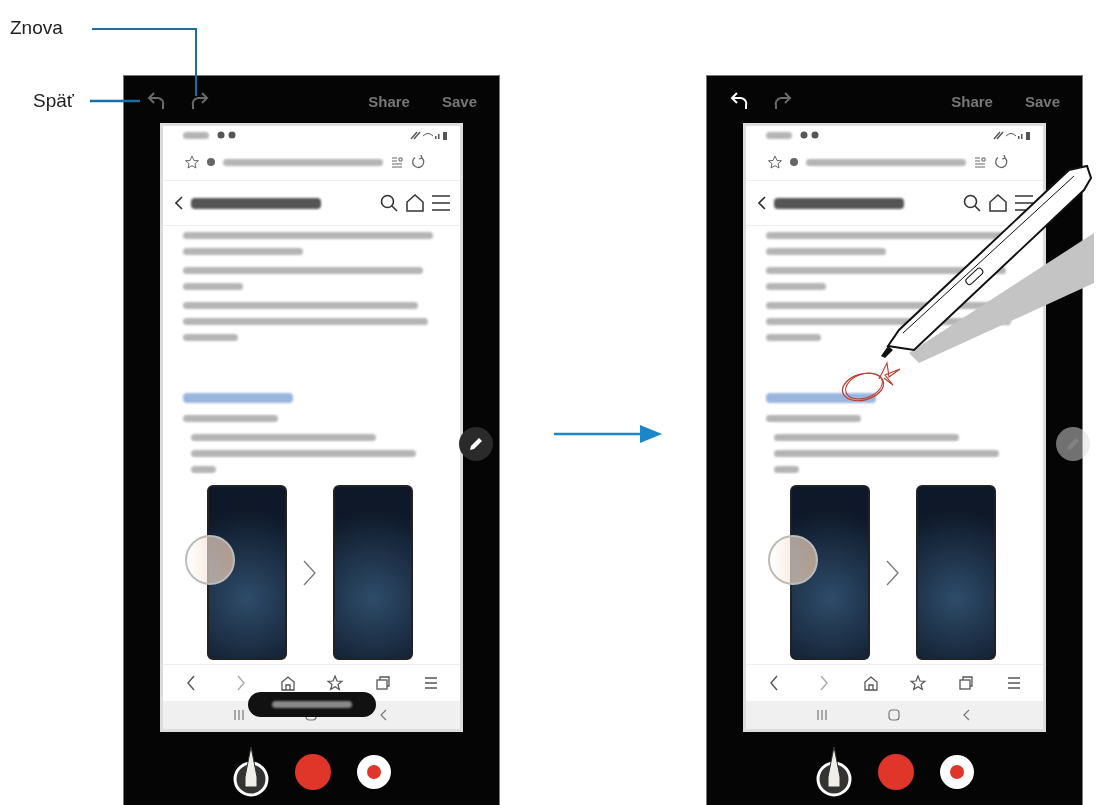 The width and height of the screenshot is (1099, 805). I want to click on callout-label: Späť, so click(53, 101).